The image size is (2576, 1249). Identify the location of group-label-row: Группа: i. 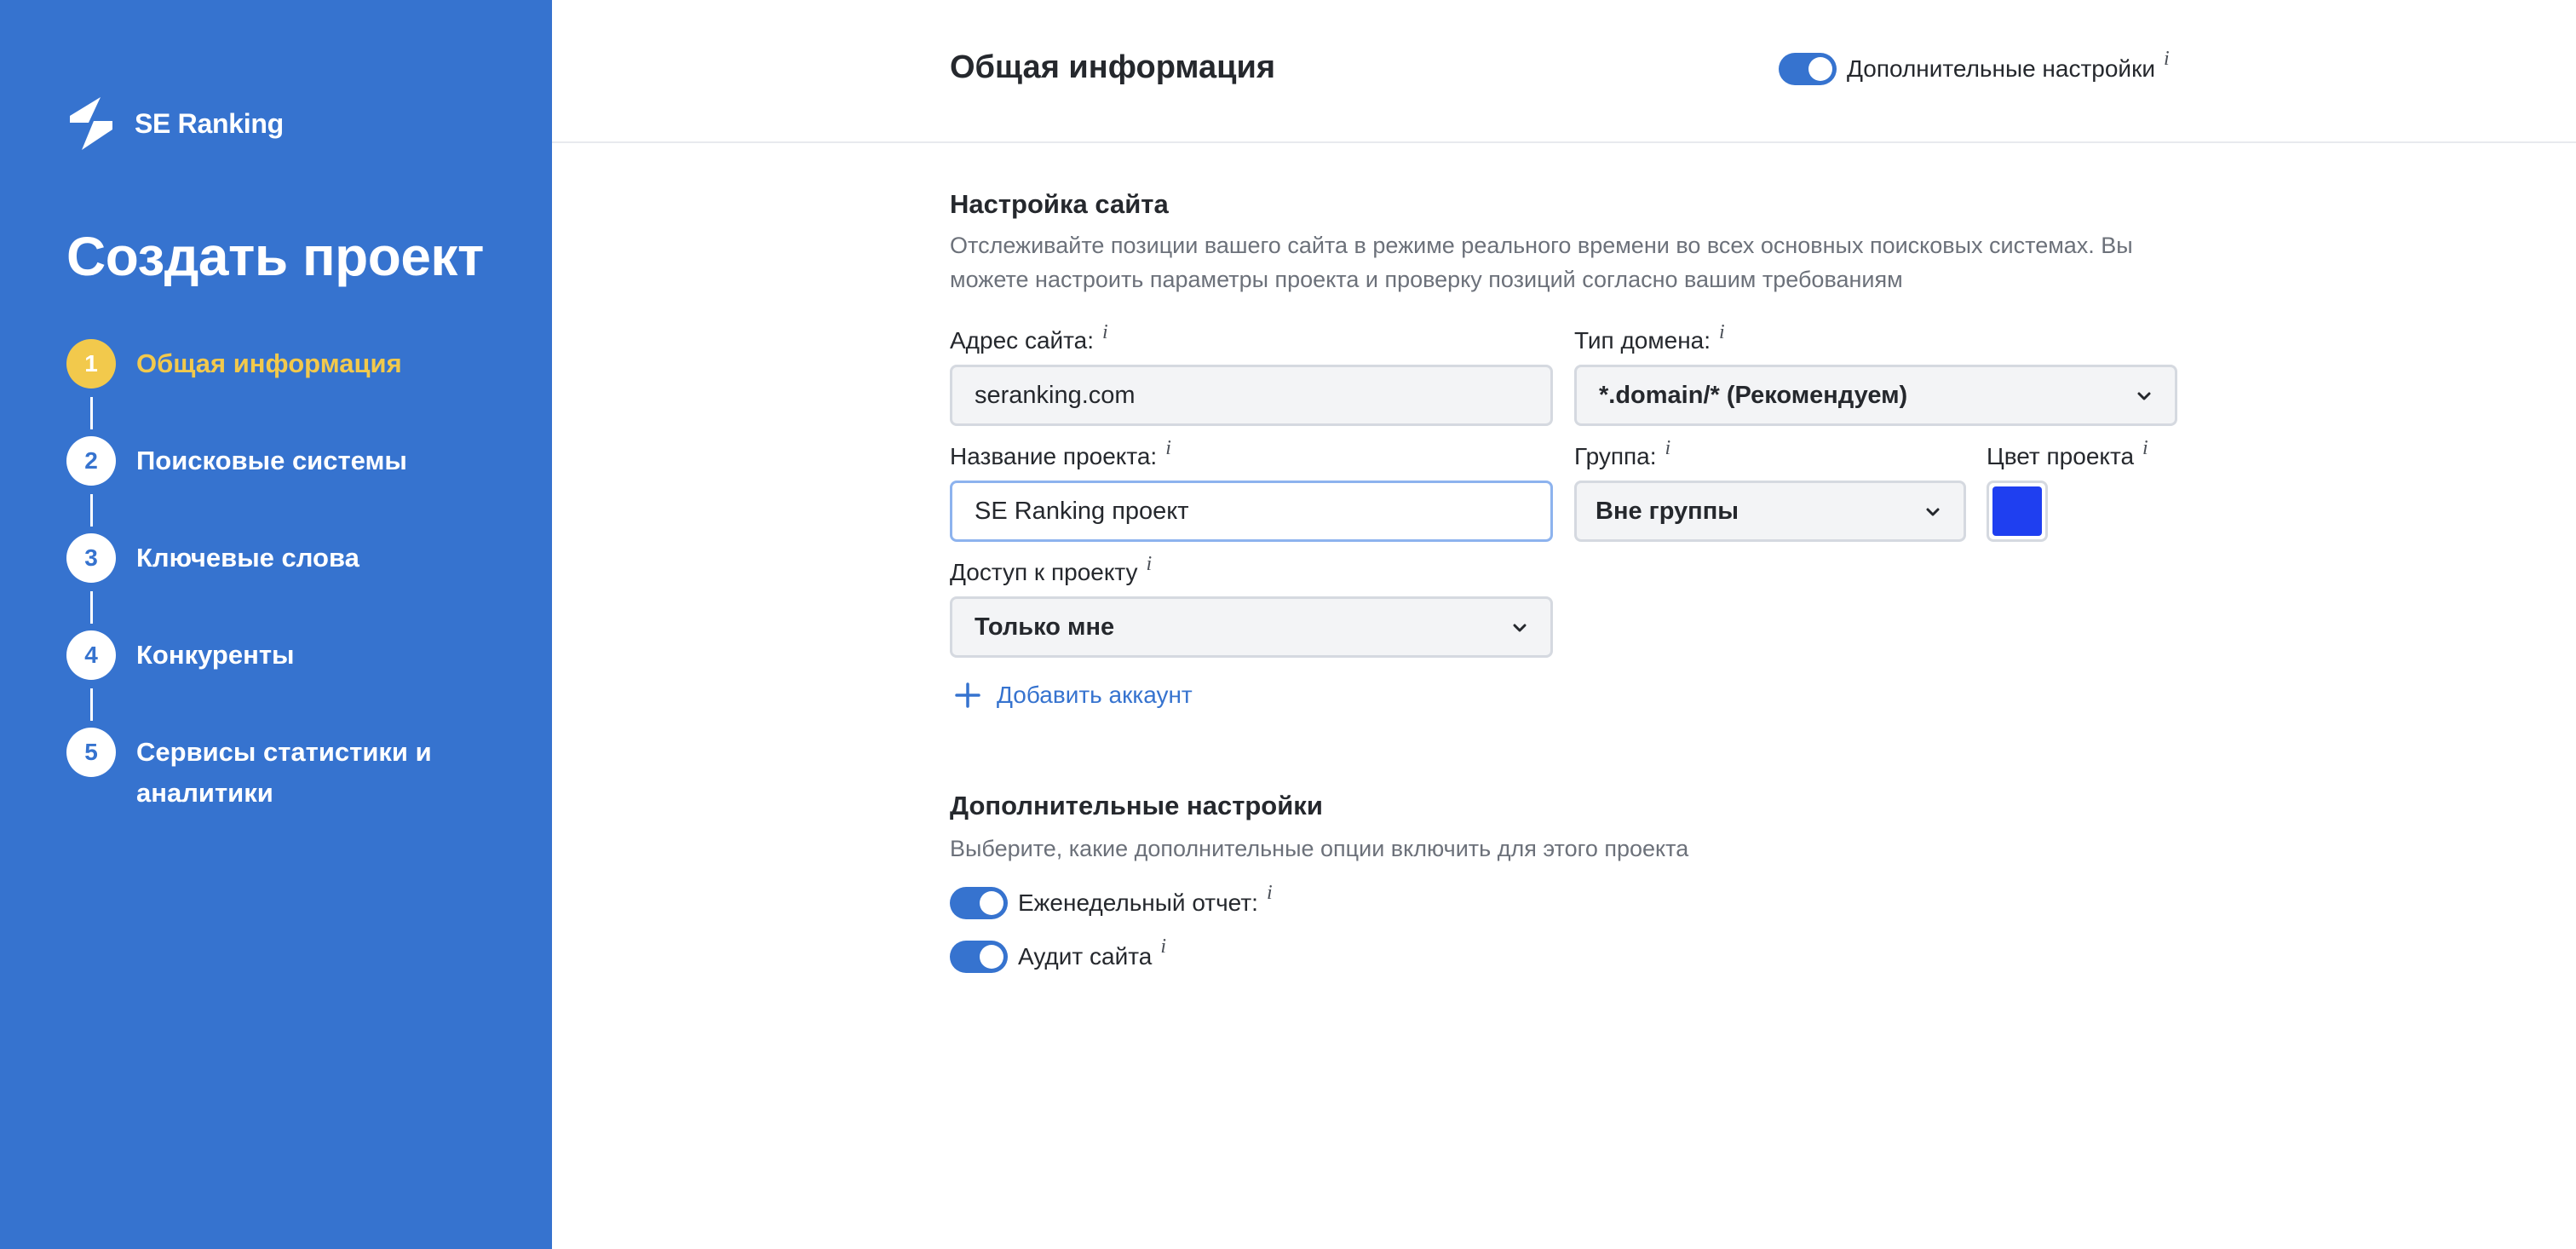
(1622, 454).